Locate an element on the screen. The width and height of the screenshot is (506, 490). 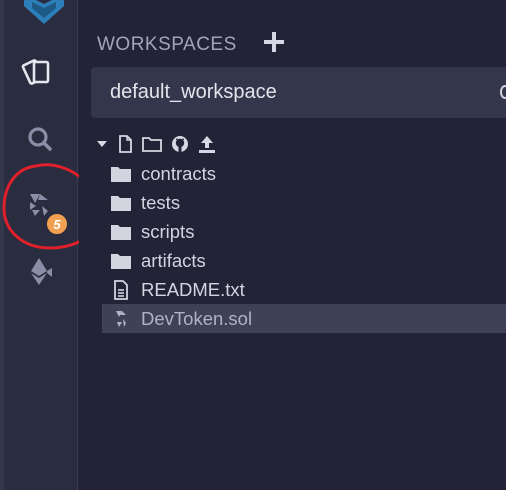
tree-item-label: scripts is located at coordinates (168, 231).